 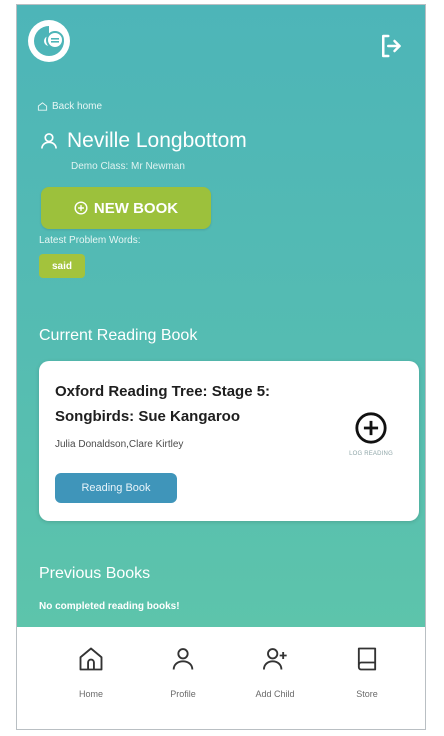 I want to click on nav-item-home: Home, so click(x=91, y=678).